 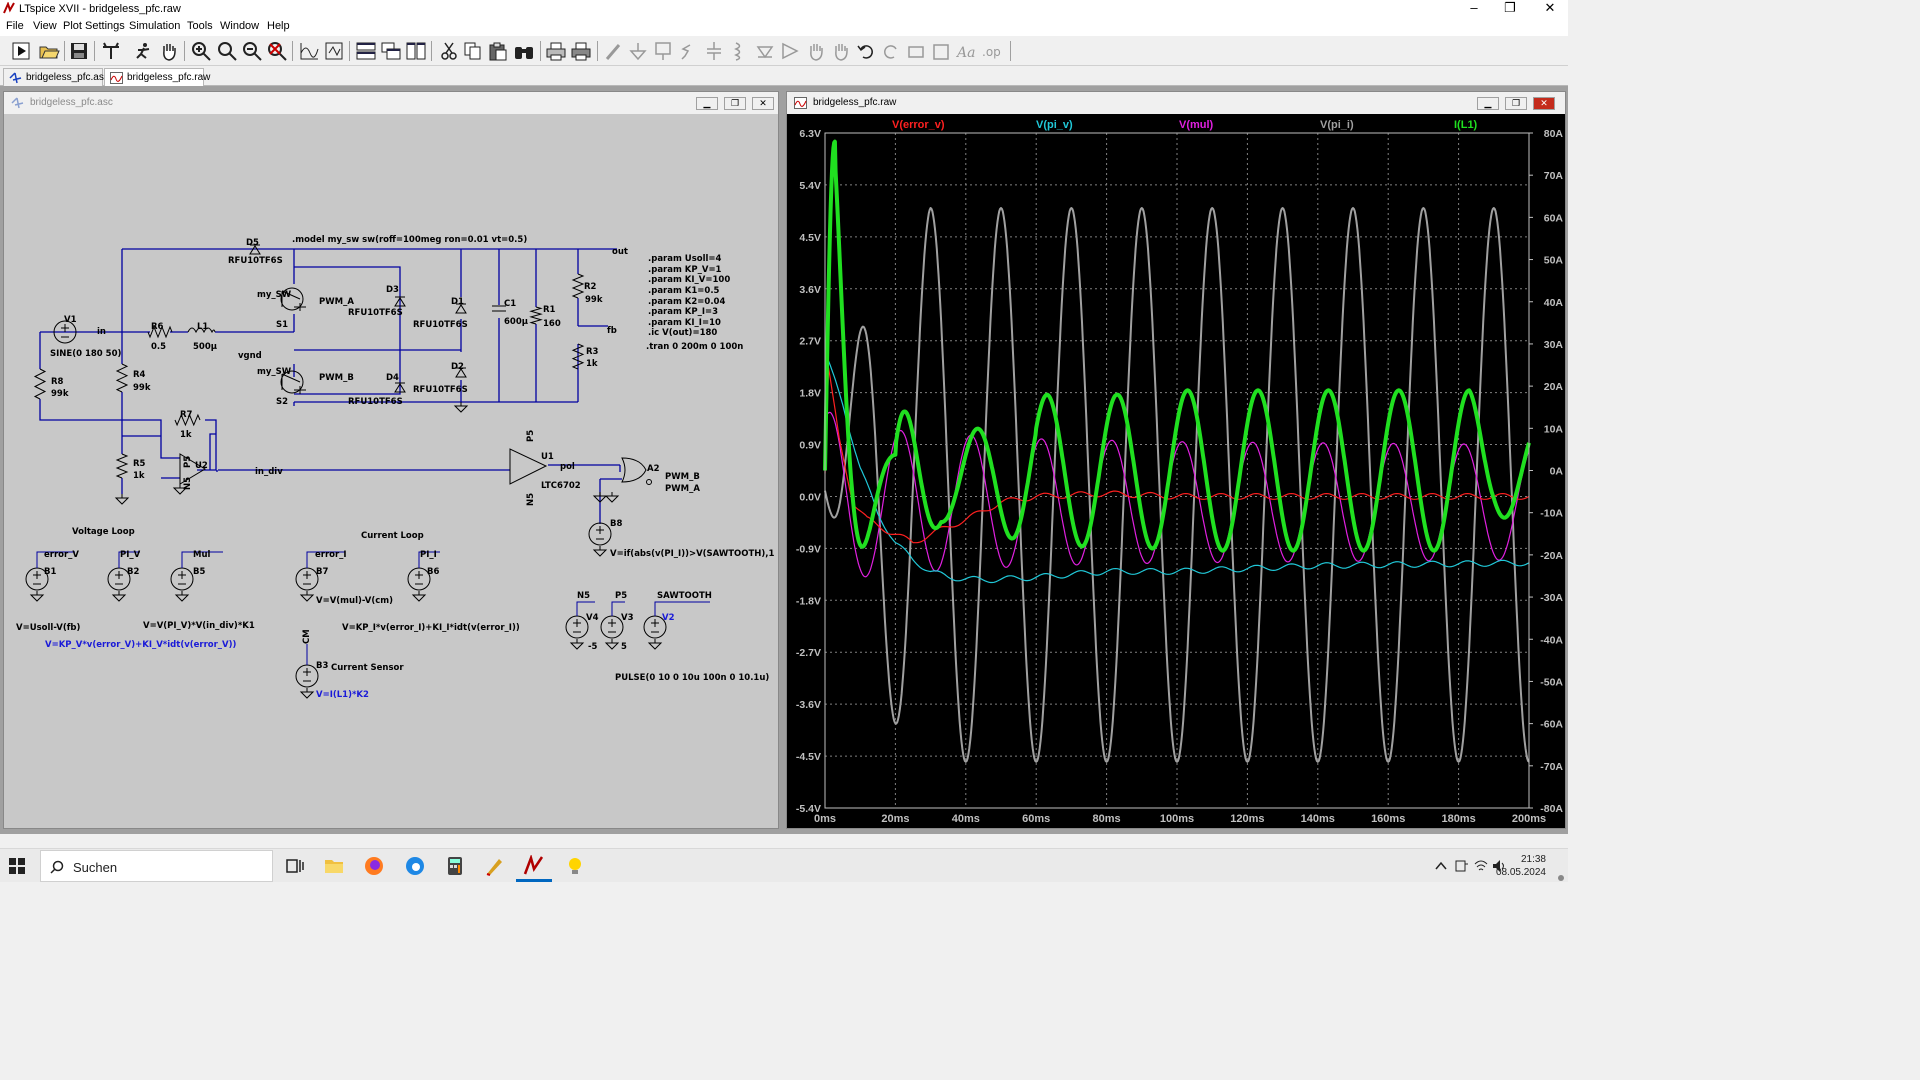 What do you see at coordinates (143, 51) in the screenshot?
I see `halt-icon` at bounding box center [143, 51].